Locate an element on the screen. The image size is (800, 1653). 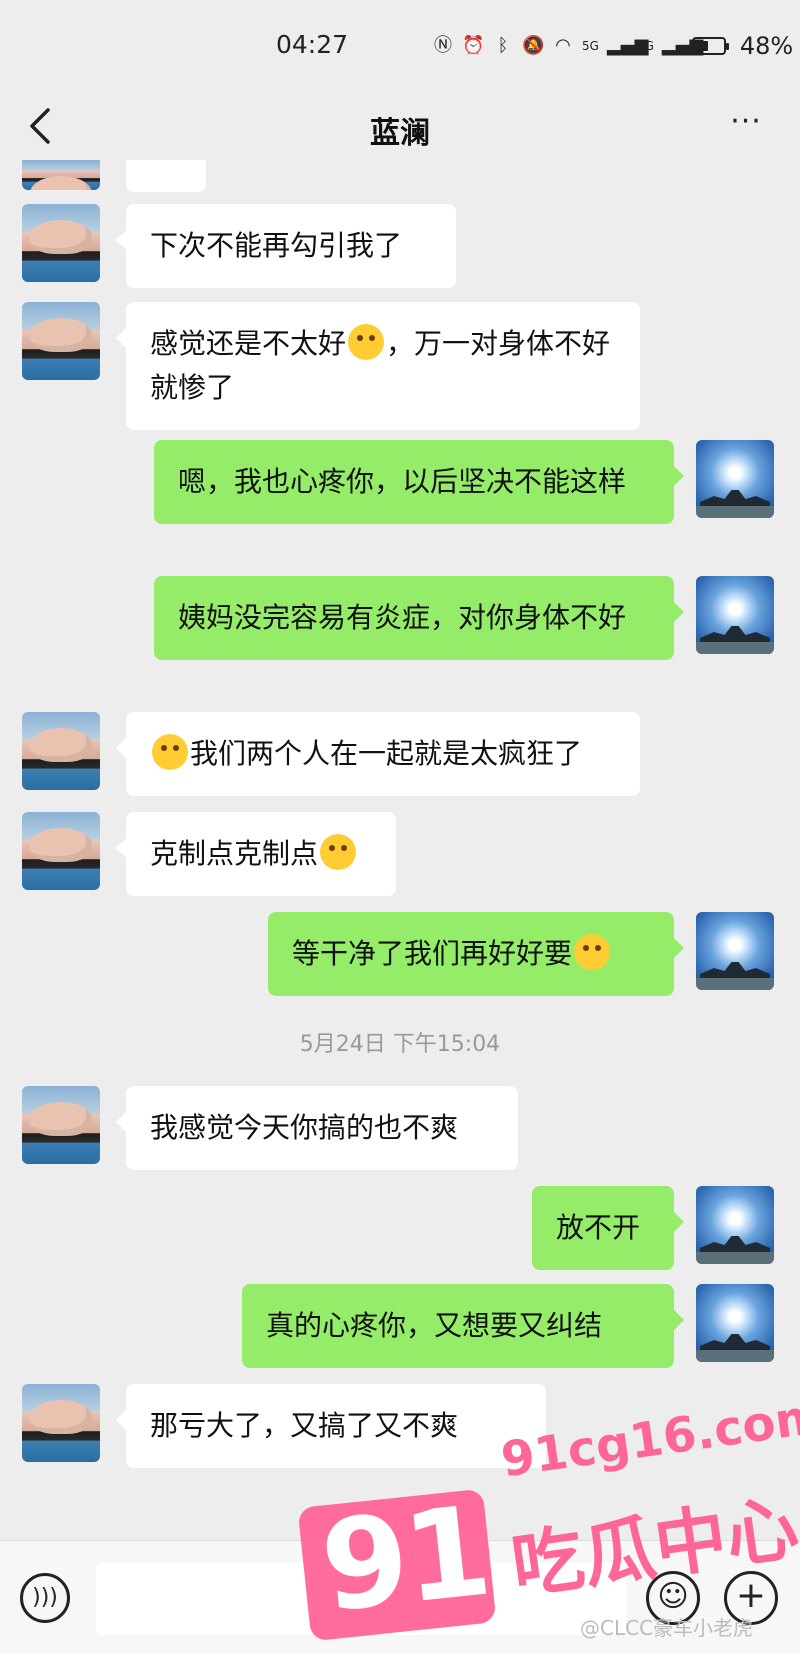
message-bubble-sent: 真的心疼你，又想要又纠结 is located at coordinates (463, 1326).